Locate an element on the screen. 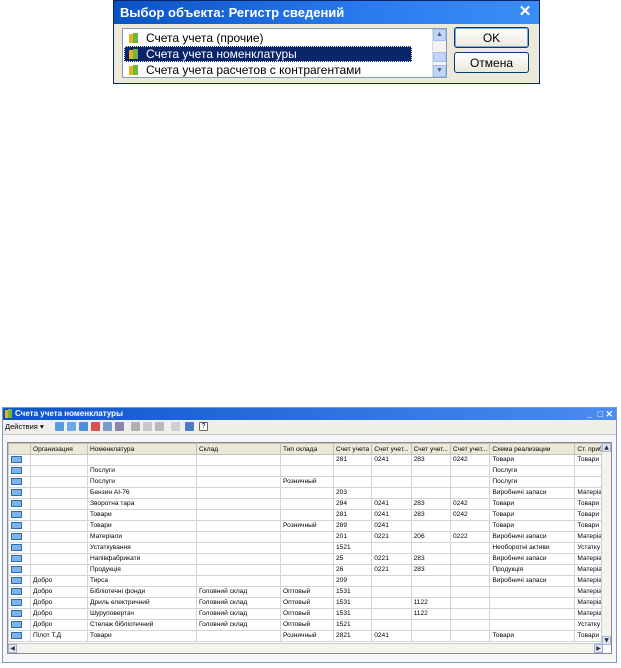 Image resolution: width=621 pixels, height=668 pixels. table-cell: 0222 is located at coordinates (470, 537).